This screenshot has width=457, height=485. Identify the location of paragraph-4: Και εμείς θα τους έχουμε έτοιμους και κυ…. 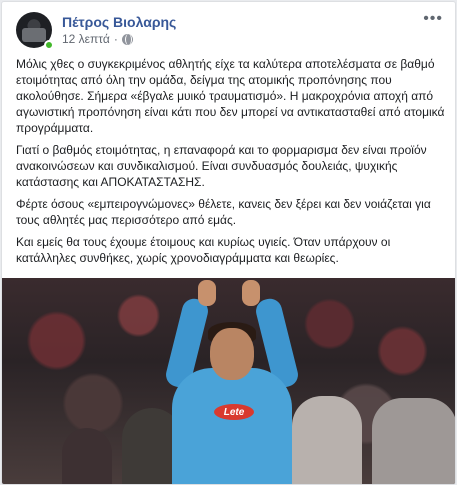
(203, 250).